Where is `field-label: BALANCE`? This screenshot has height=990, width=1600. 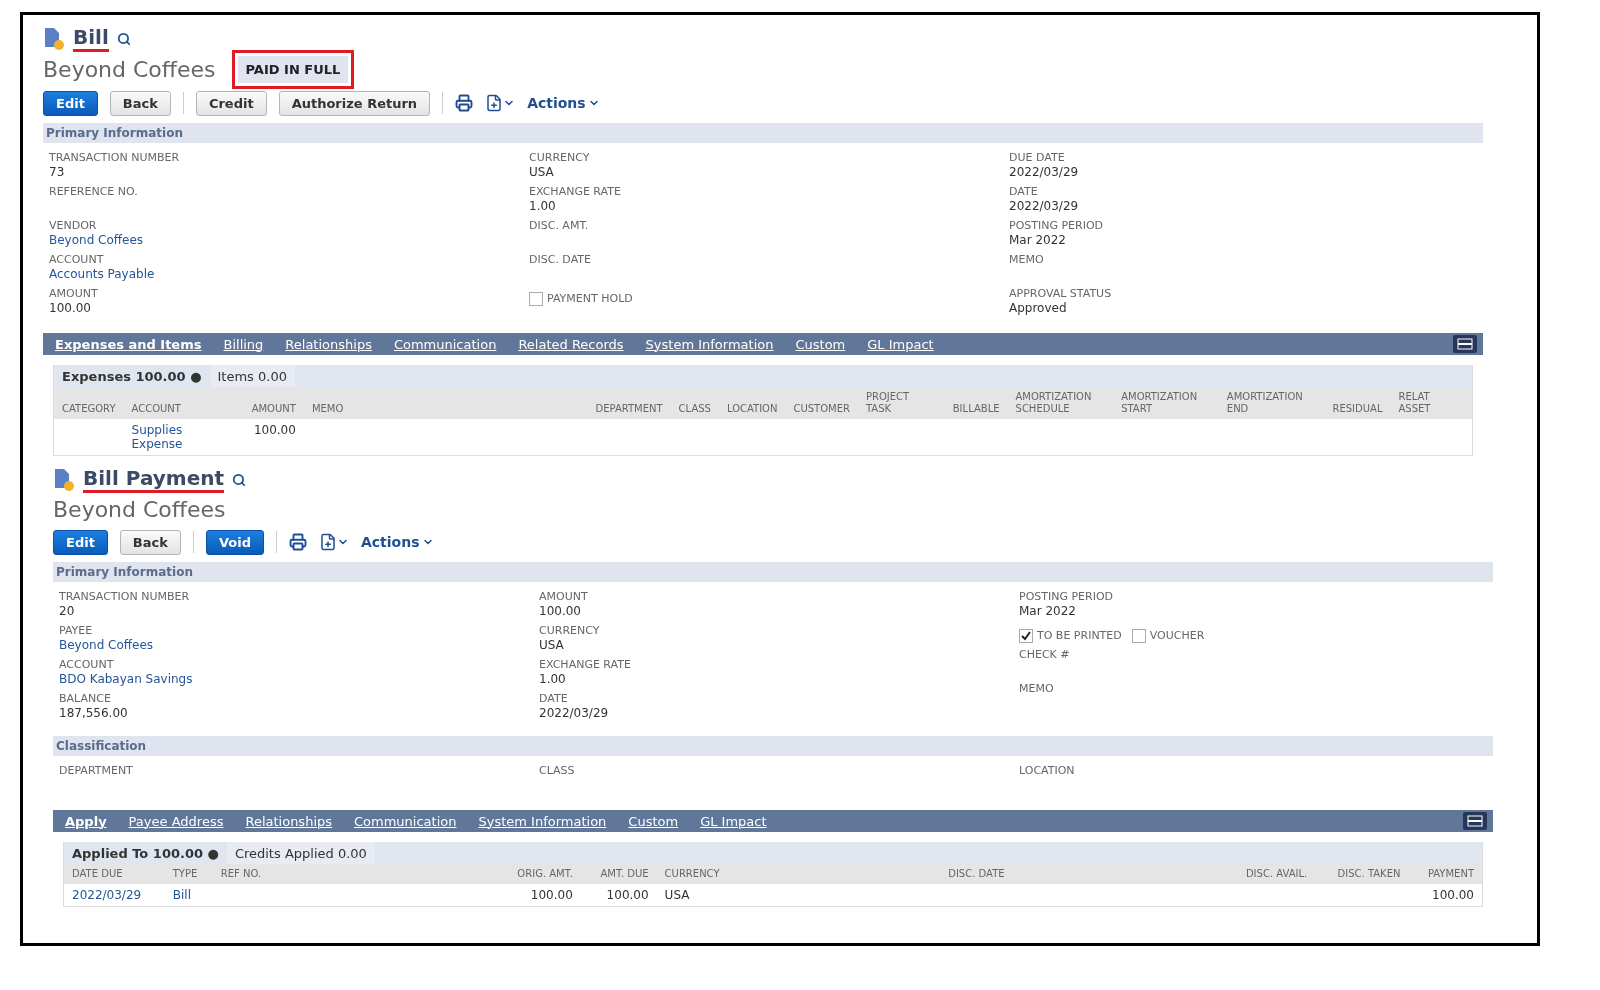
field-label: BALANCE is located at coordinates (85, 699).